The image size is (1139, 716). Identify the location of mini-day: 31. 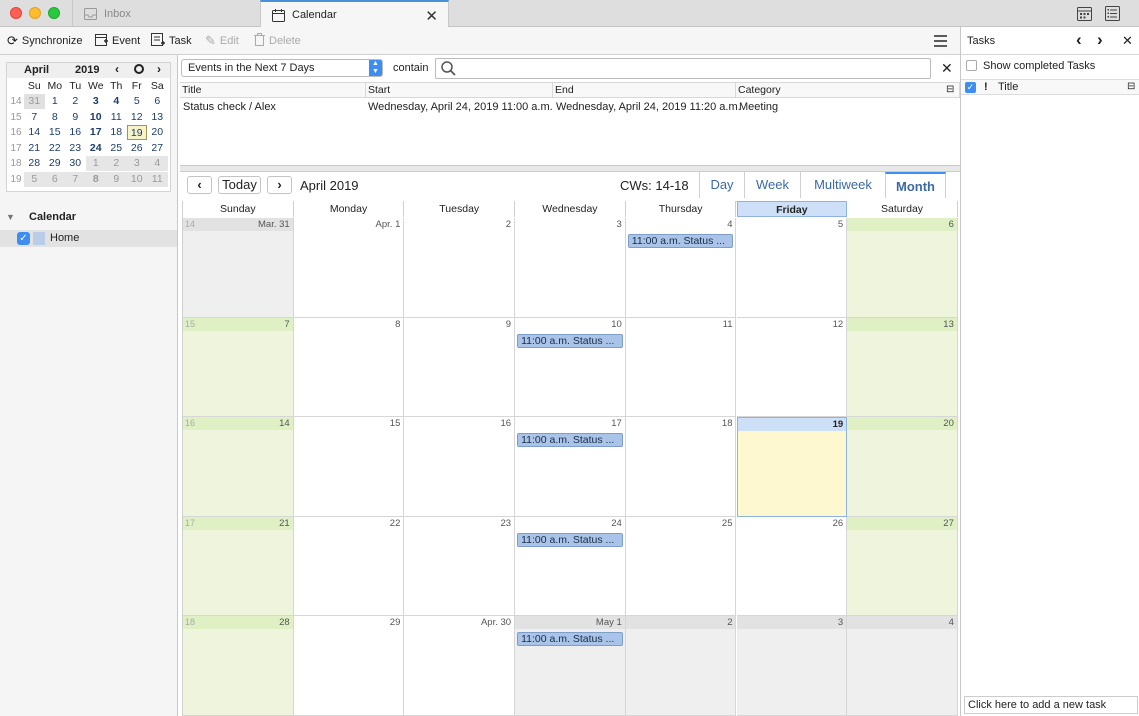
(34, 102).